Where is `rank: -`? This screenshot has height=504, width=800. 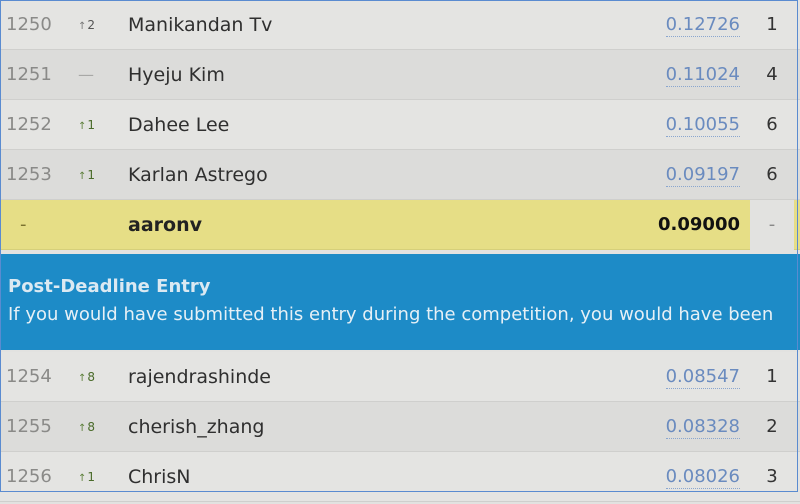 rank: - is located at coordinates (23, 224).